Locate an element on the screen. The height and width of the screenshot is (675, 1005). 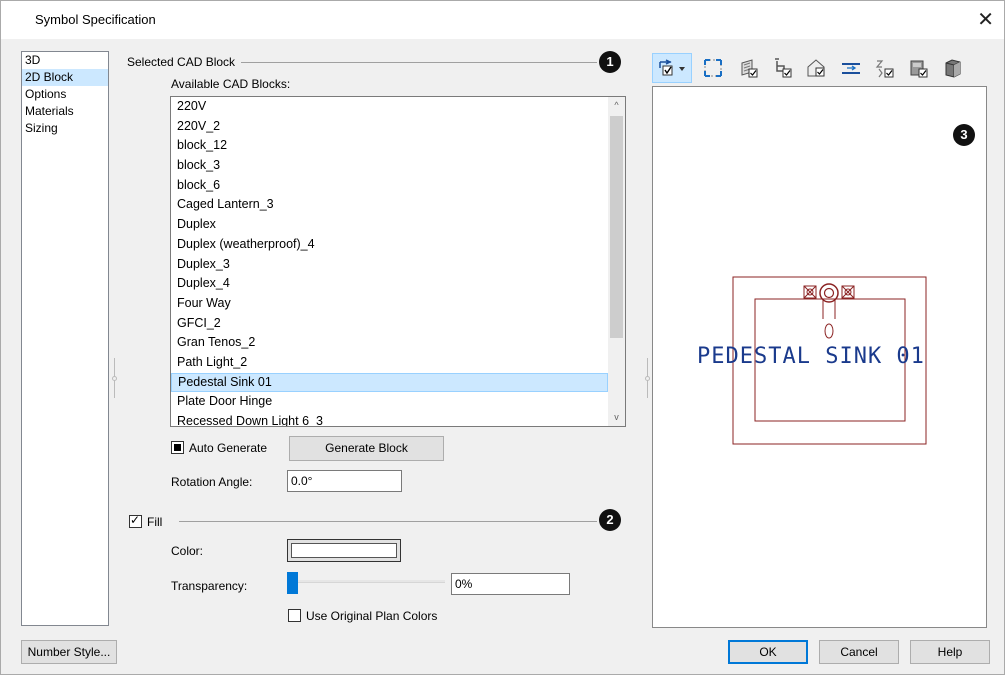
list-item: Duplex_3 is located at coordinates (389, 265).